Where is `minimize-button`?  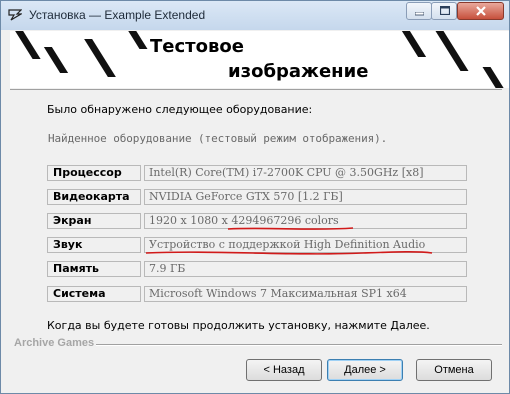
minimize-button is located at coordinates (419, 11).